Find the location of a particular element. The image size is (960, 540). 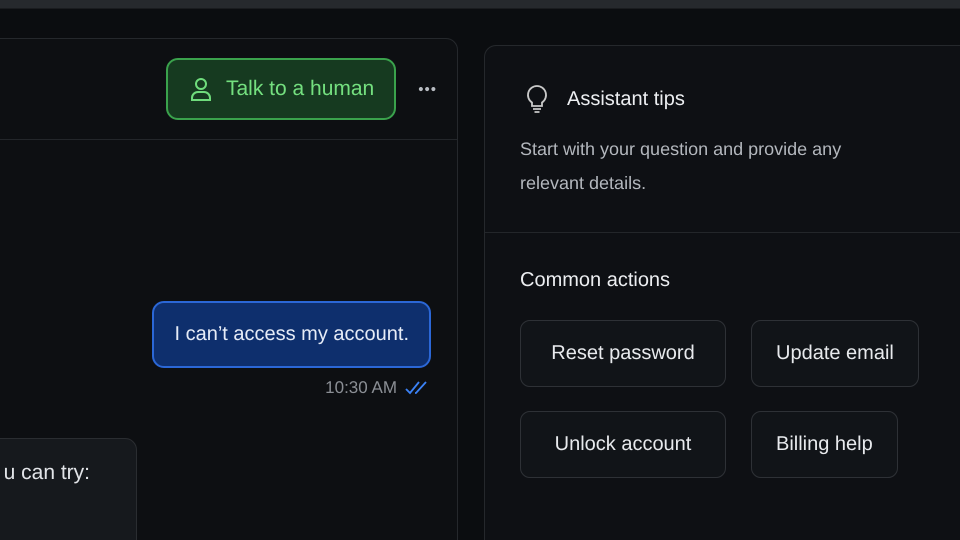

assistant-message: u can try: is located at coordinates (68, 489).